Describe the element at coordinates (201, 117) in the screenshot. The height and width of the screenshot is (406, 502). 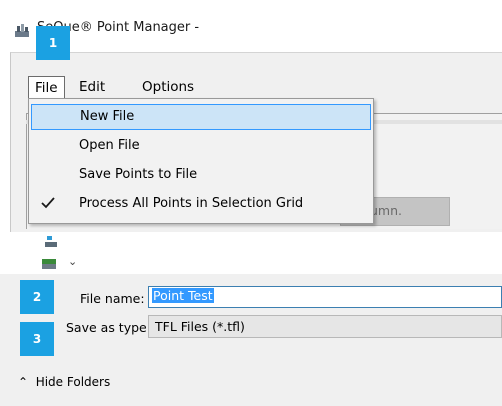
I see `menu-item-new-file: New File` at that location.